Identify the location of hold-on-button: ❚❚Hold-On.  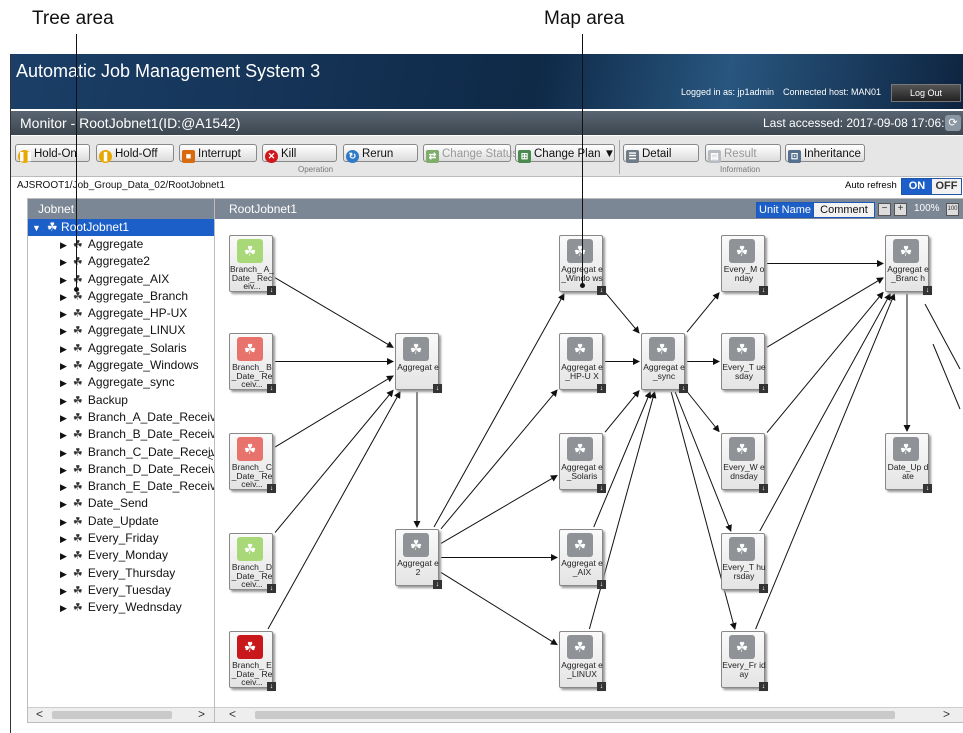
(52, 153).